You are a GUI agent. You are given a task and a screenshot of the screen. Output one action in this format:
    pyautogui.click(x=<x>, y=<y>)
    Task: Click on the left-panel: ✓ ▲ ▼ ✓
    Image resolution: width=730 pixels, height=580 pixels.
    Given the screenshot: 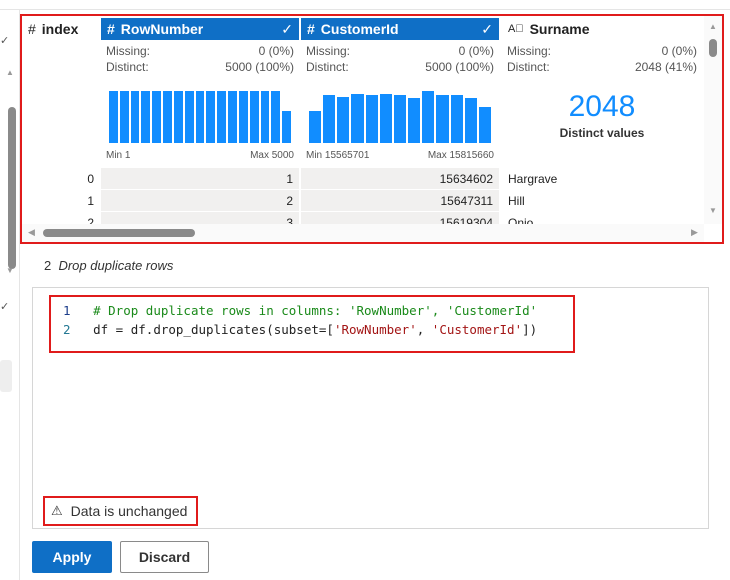 What is the action you would take?
    pyautogui.click(x=10, y=295)
    